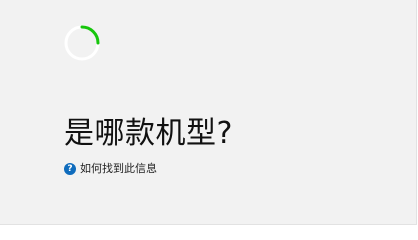  I want to click on help-link: ? 如何找到此信息, so click(110, 169).